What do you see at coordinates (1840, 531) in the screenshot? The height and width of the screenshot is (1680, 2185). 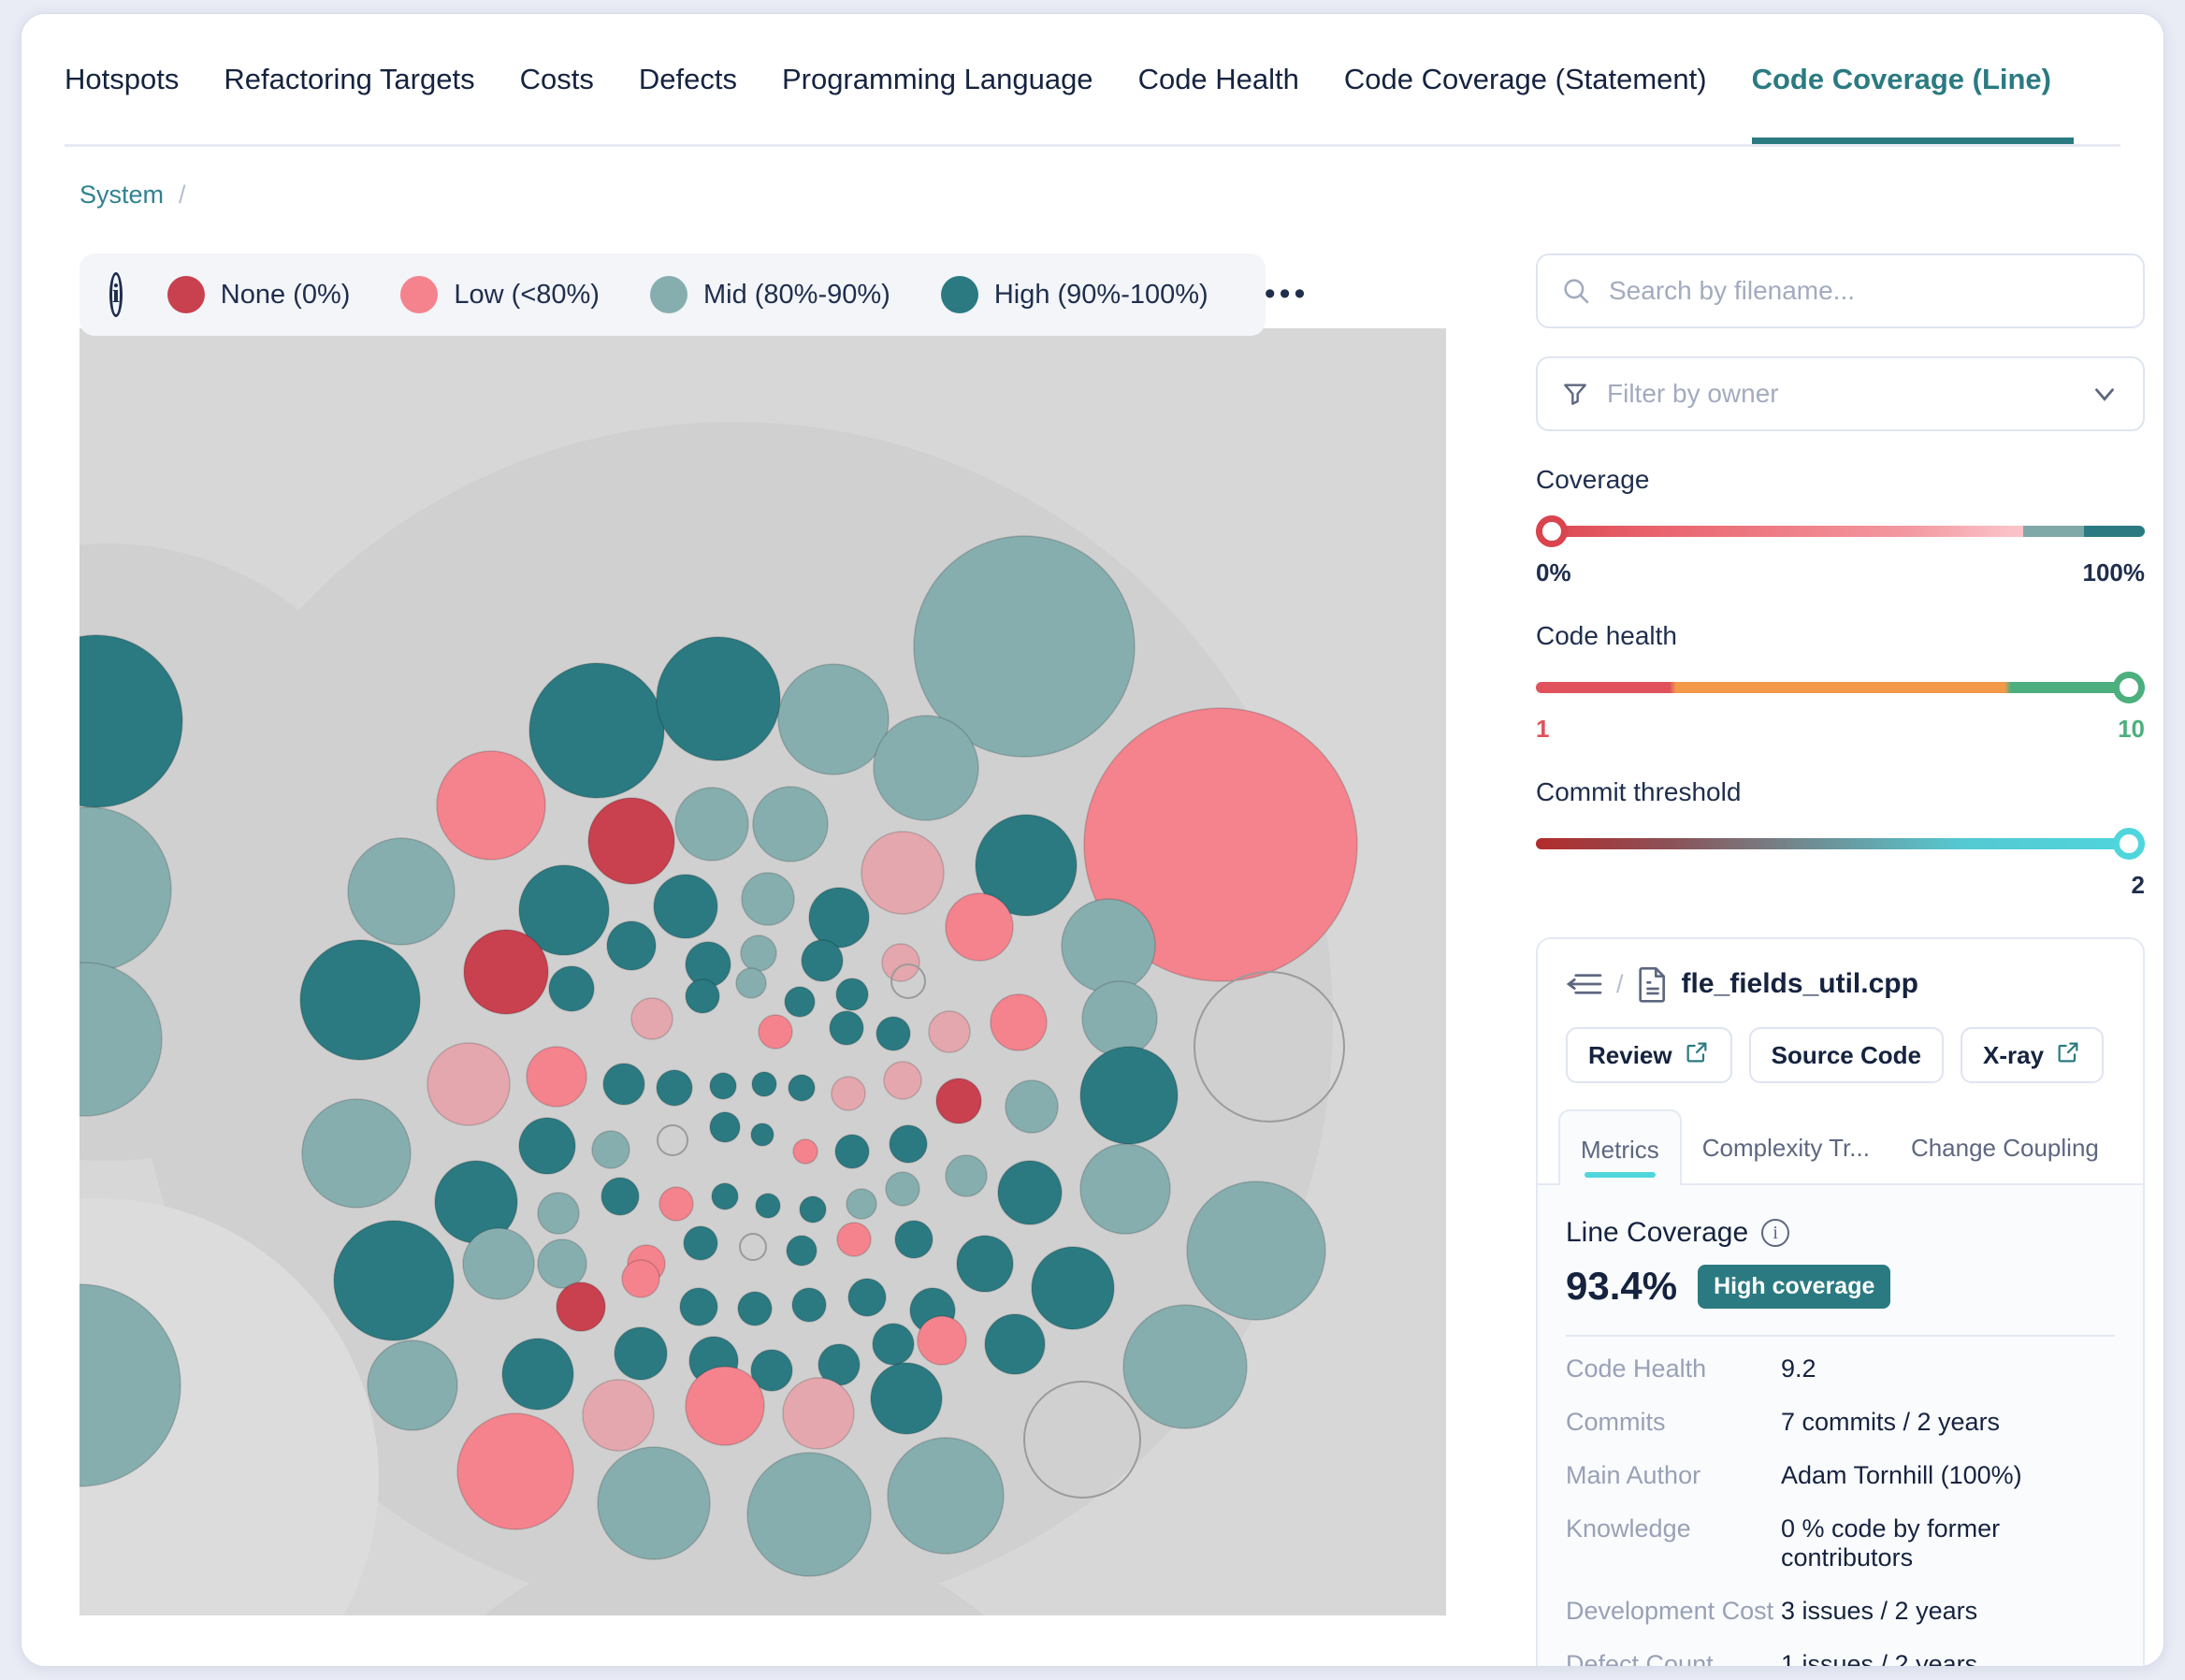 I see `coverage-slider-track` at bounding box center [1840, 531].